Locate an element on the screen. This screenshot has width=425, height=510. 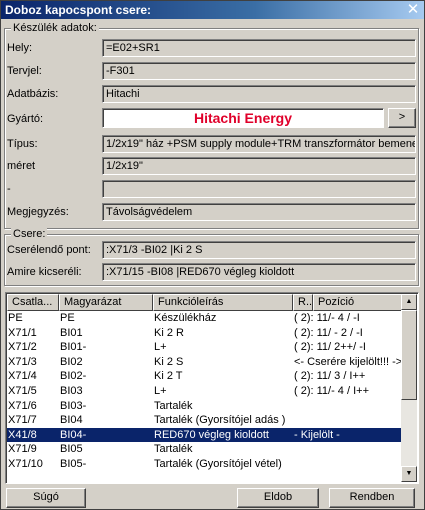
cell-magyarazat: BI04 is located at coordinates (71, 420).